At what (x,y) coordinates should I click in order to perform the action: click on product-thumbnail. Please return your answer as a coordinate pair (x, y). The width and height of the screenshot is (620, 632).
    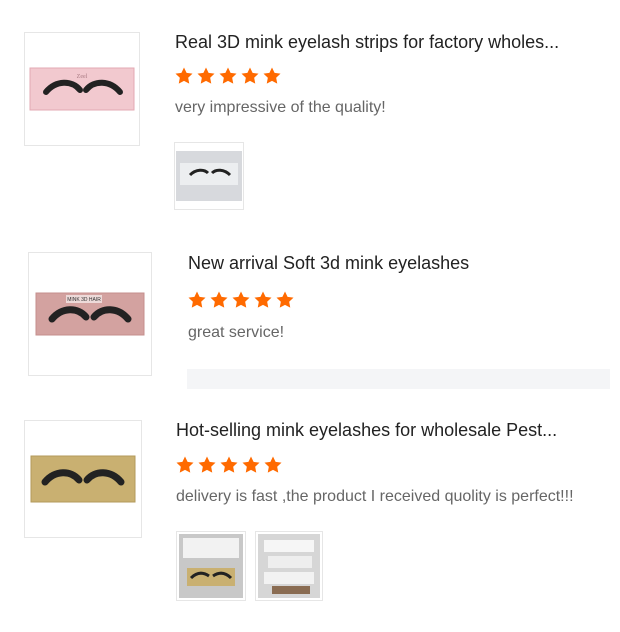
    Looking at the image, I should click on (83, 479).